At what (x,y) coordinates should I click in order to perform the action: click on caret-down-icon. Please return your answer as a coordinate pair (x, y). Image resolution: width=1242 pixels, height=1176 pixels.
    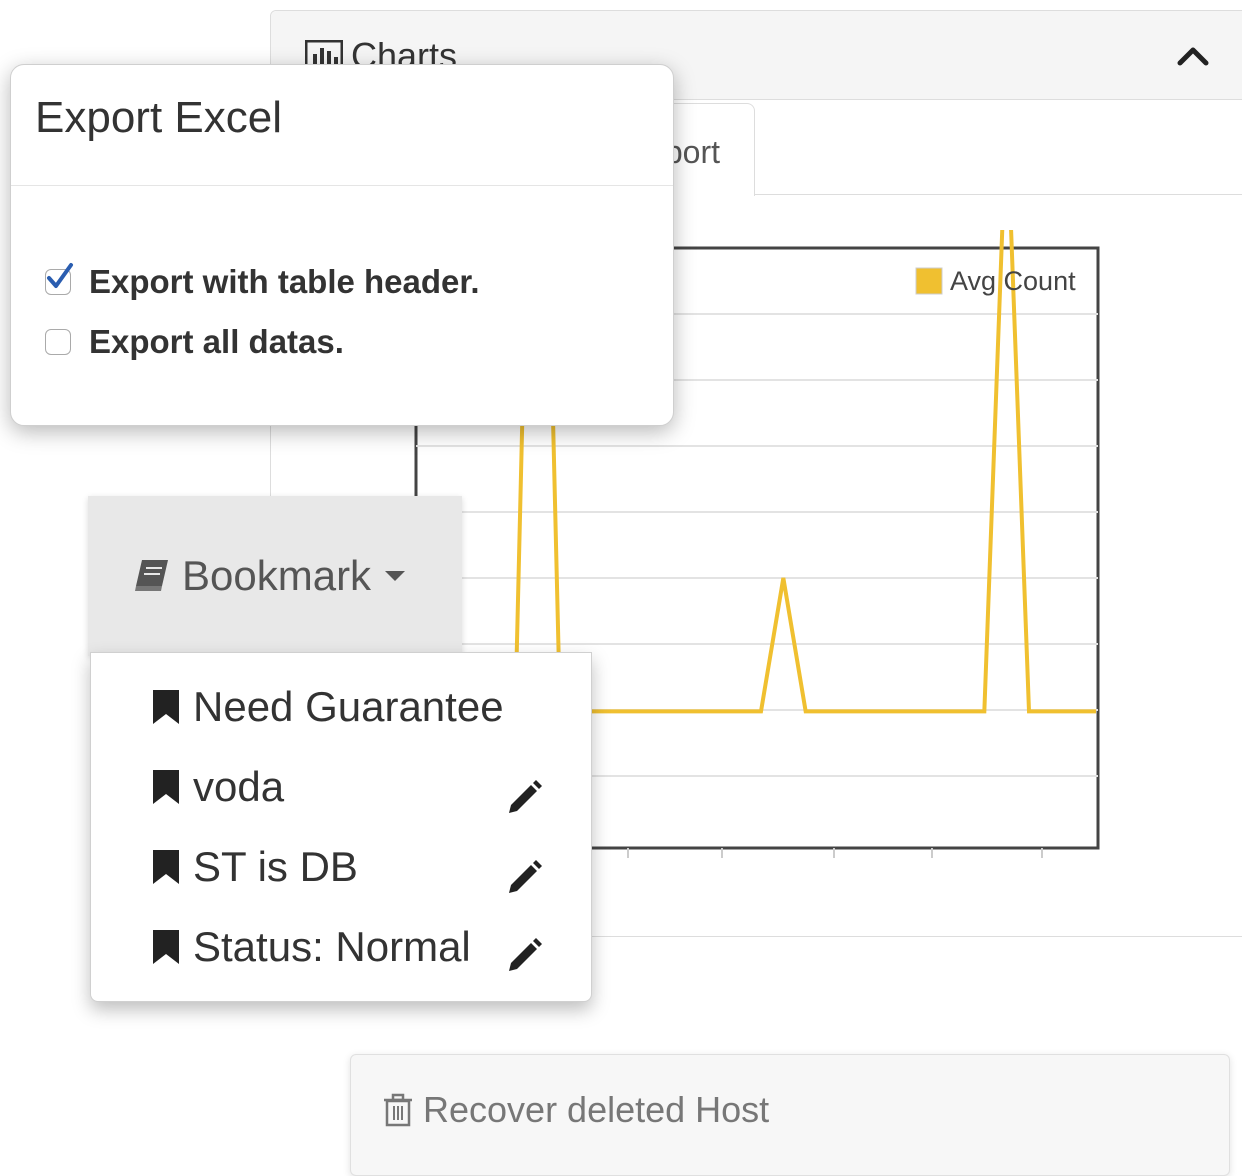
    Looking at the image, I should click on (395, 576).